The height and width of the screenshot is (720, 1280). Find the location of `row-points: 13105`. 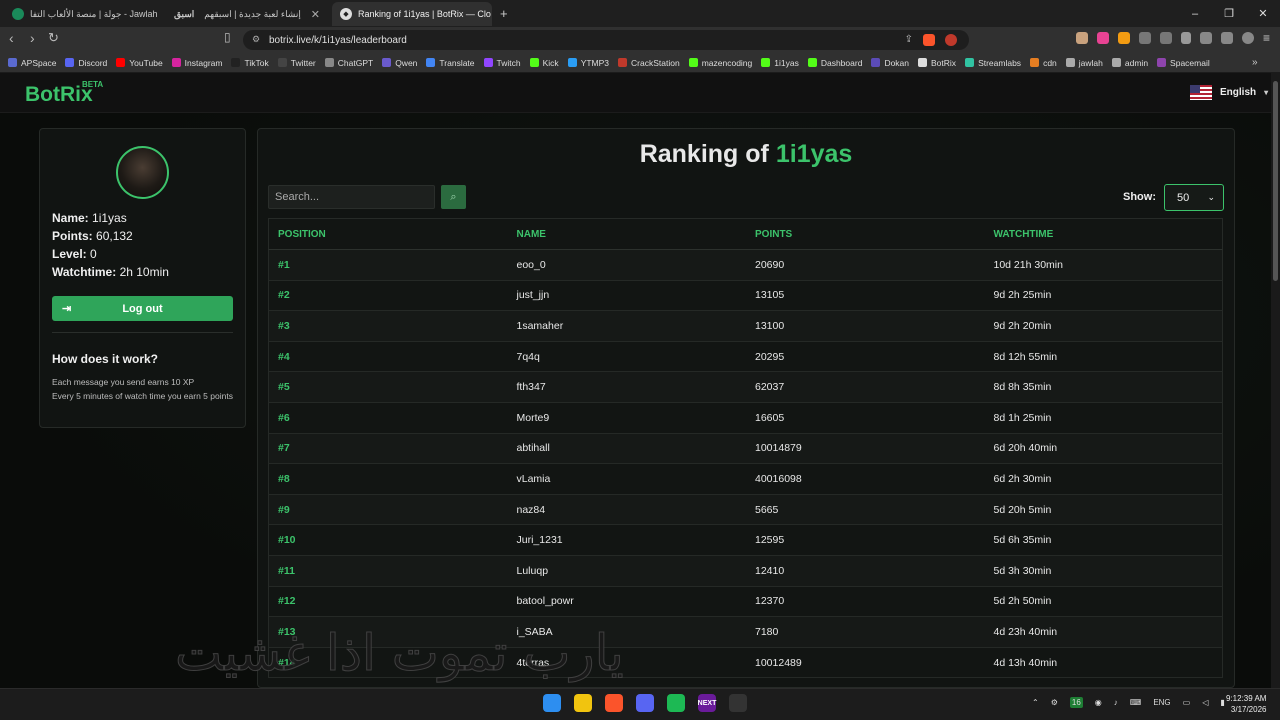

row-points: 13105 is located at coordinates (770, 295).